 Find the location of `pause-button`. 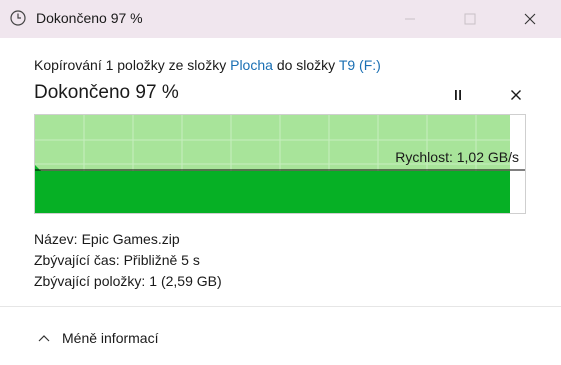

pause-button is located at coordinates (458, 95).